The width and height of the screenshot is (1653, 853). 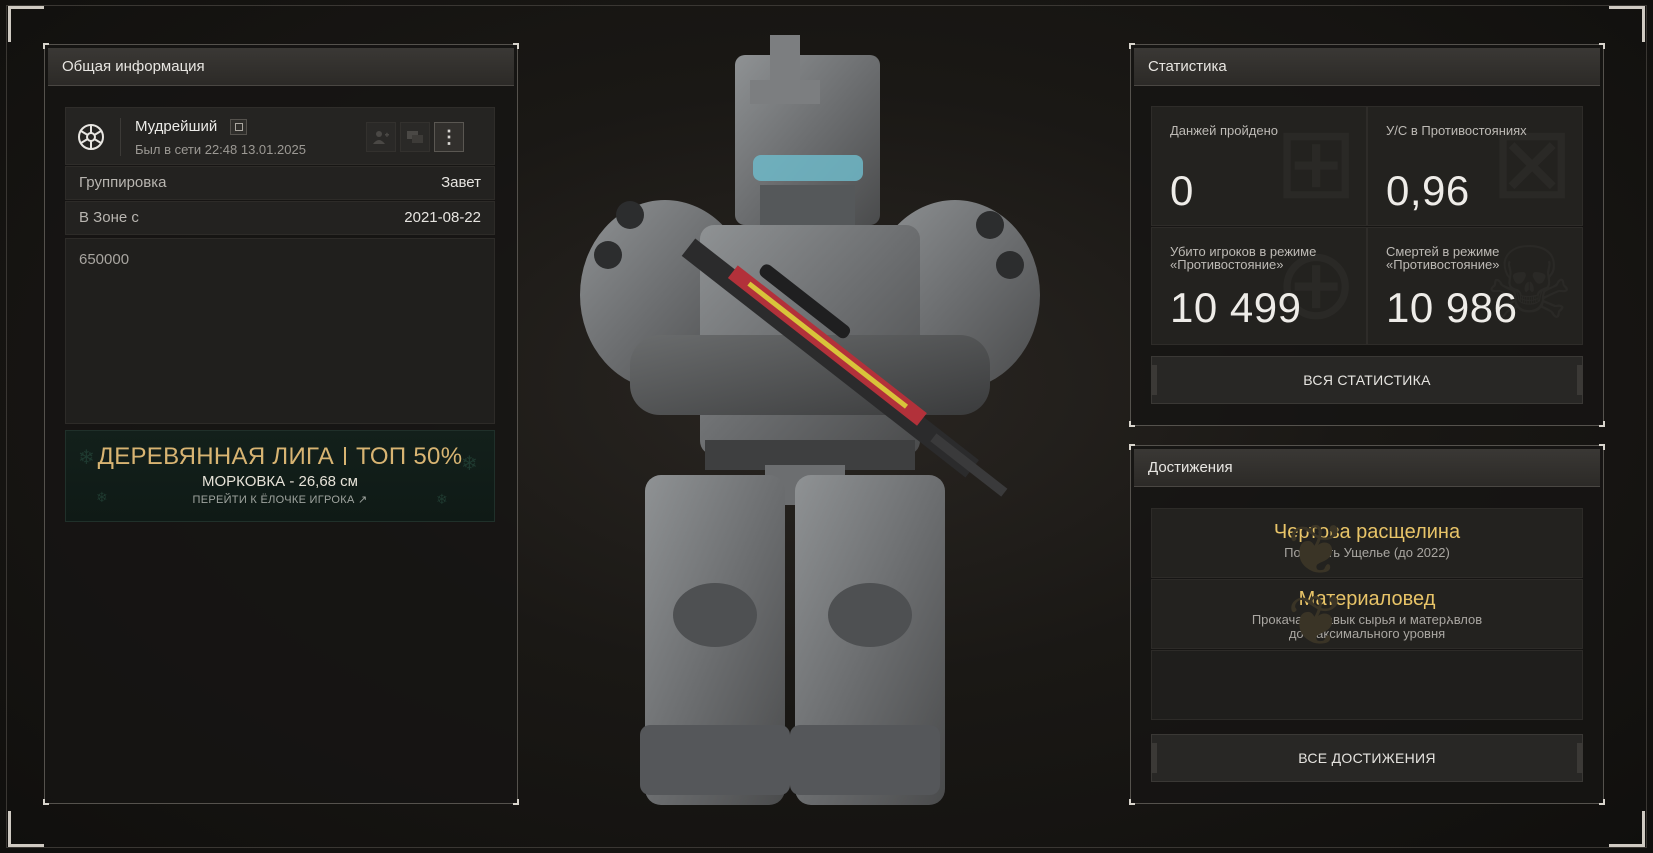 What do you see at coordinates (280, 183) in the screenshot?
I see `faction-row: Группировка Завет` at bounding box center [280, 183].